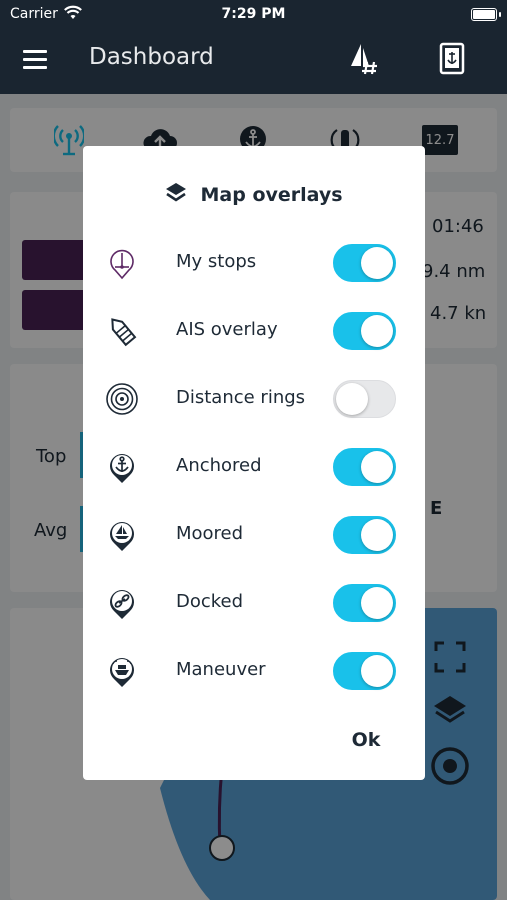  I want to click on ais-overlay-toggle, so click(364, 331).